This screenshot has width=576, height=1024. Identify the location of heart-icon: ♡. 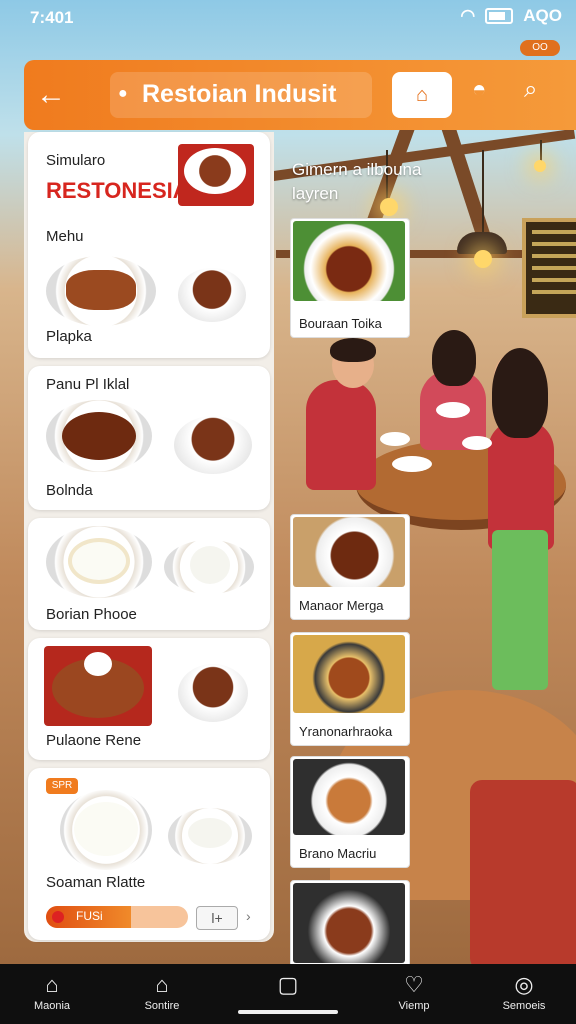
(414, 984).